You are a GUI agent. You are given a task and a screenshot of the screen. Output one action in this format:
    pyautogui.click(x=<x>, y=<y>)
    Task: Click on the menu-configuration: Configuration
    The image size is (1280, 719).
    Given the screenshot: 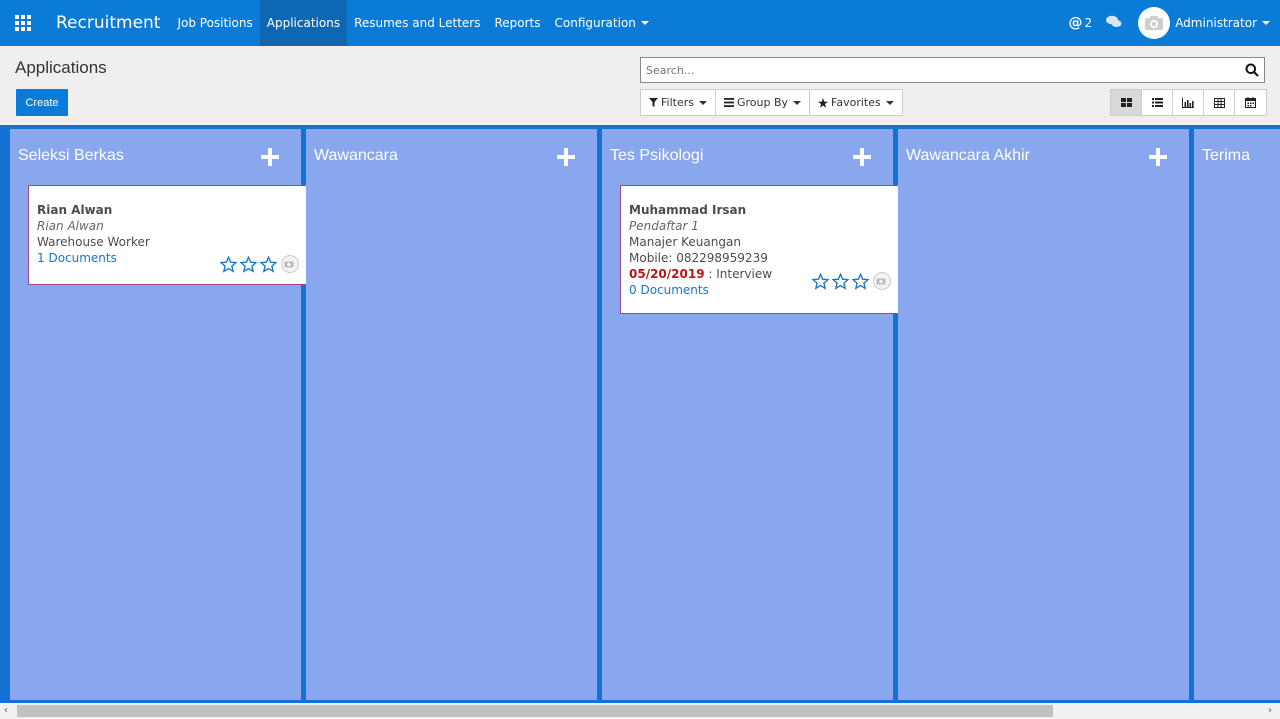 What is the action you would take?
    pyautogui.click(x=602, y=23)
    